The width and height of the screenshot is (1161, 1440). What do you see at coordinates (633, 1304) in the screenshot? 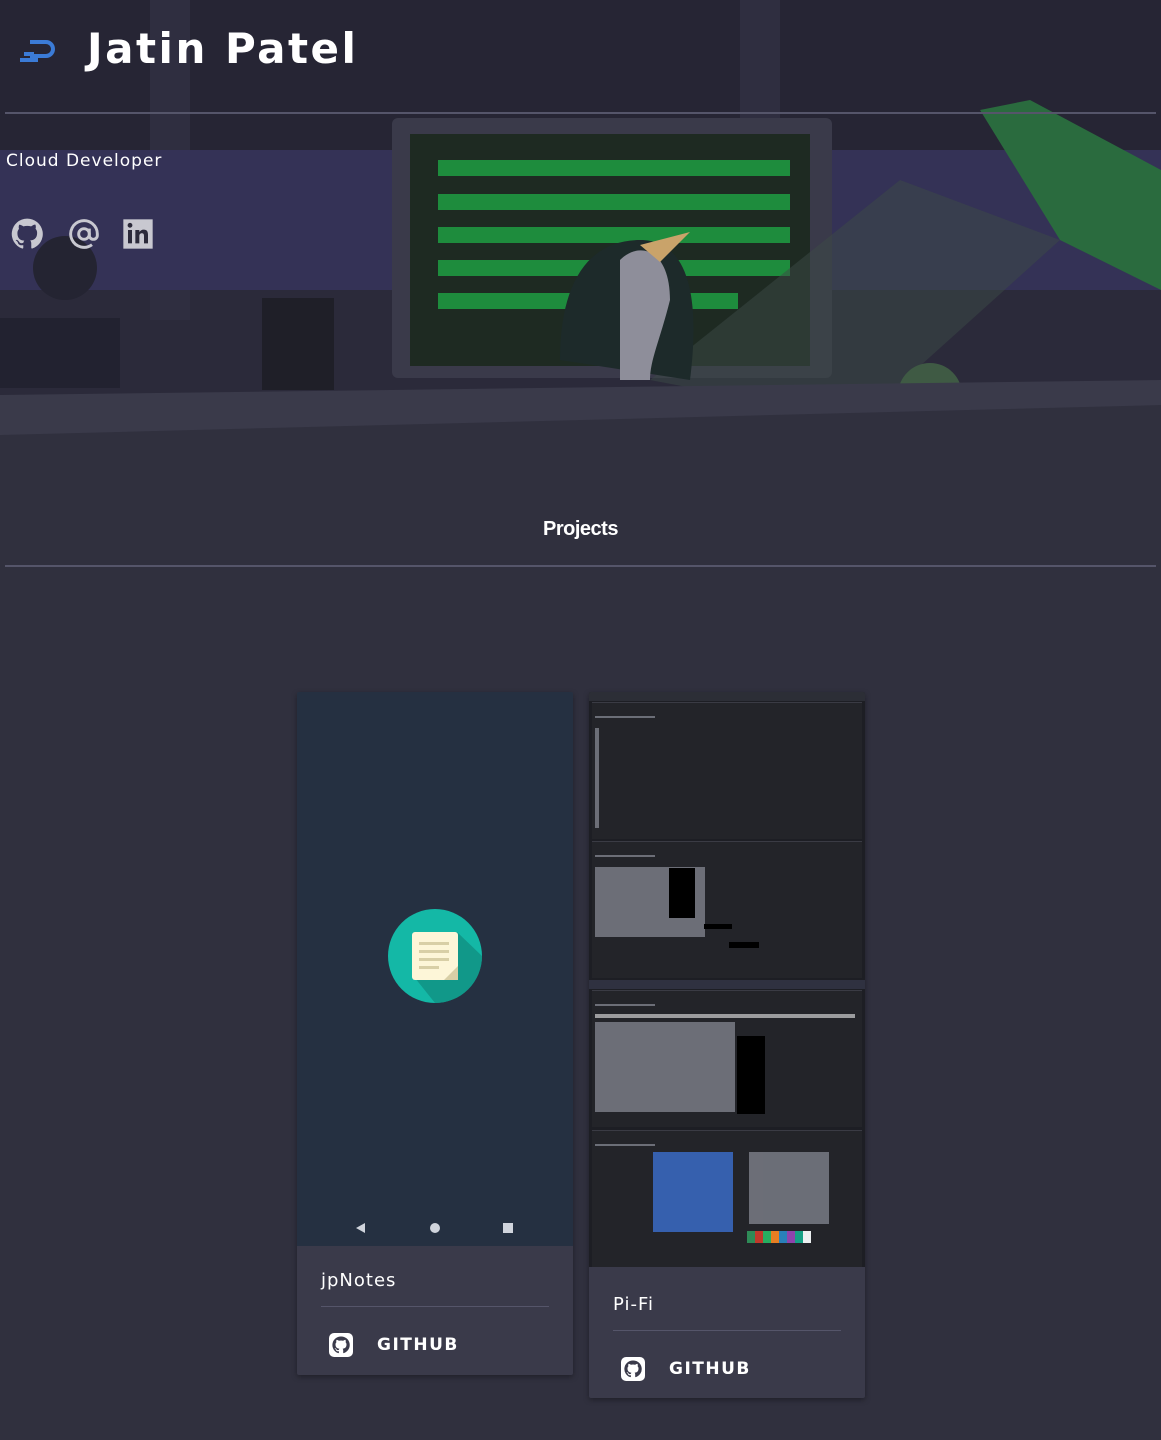
I see `project-name: Pi-Fi` at bounding box center [633, 1304].